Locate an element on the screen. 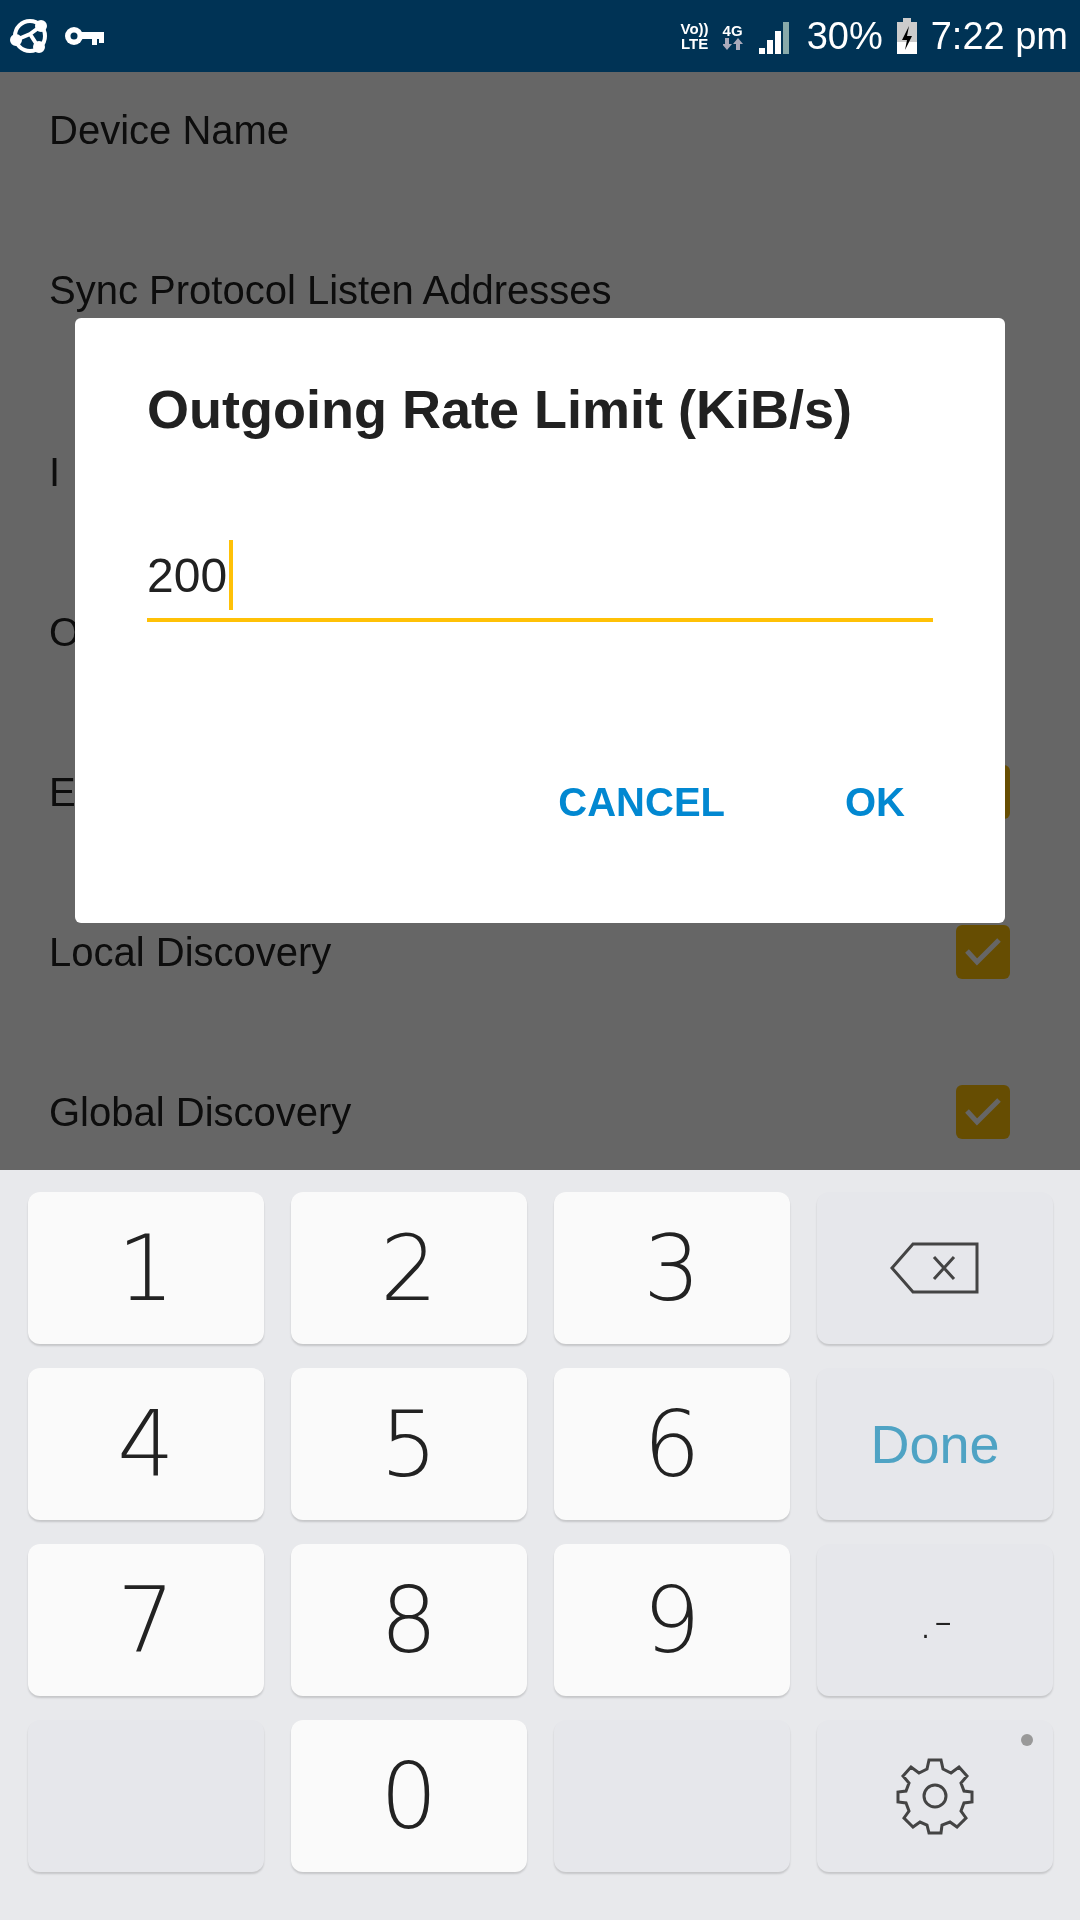  setting-label: E is located at coordinates (62, 792).